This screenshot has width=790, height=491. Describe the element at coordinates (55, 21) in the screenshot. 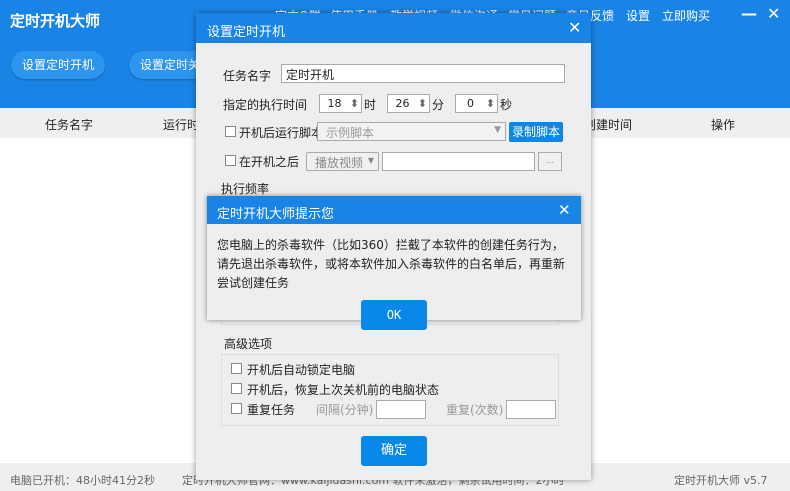

I see `app-title: 定时开机大师` at that location.